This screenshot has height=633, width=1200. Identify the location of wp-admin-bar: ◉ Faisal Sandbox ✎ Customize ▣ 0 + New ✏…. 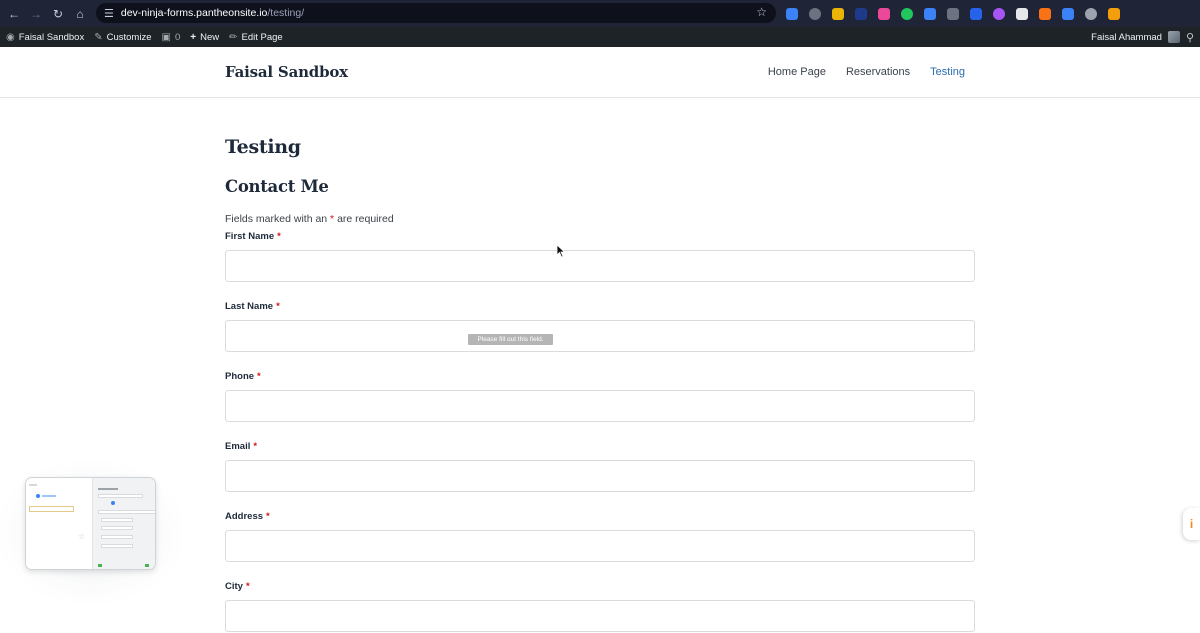
(600, 37).